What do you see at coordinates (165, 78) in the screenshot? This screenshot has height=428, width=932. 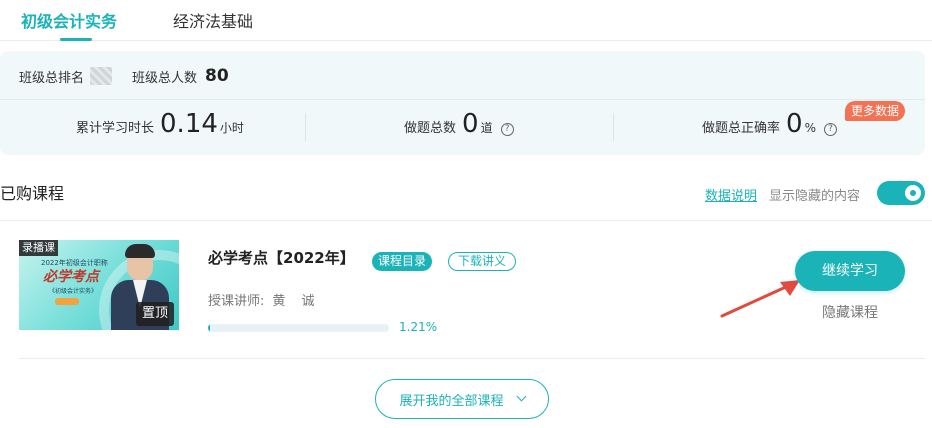 I see `total-label: 班级总人数` at bounding box center [165, 78].